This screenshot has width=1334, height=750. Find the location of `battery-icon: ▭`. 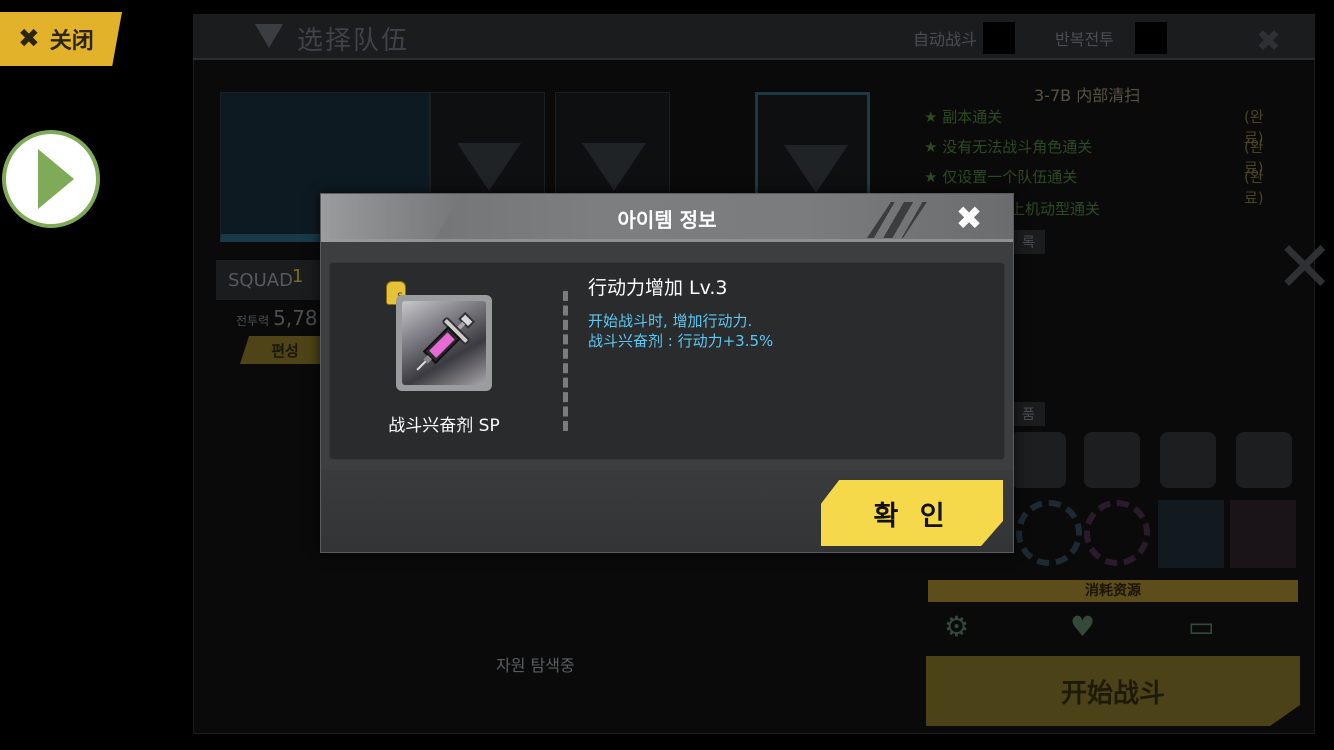

battery-icon: ▭ is located at coordinates (1201, 626).